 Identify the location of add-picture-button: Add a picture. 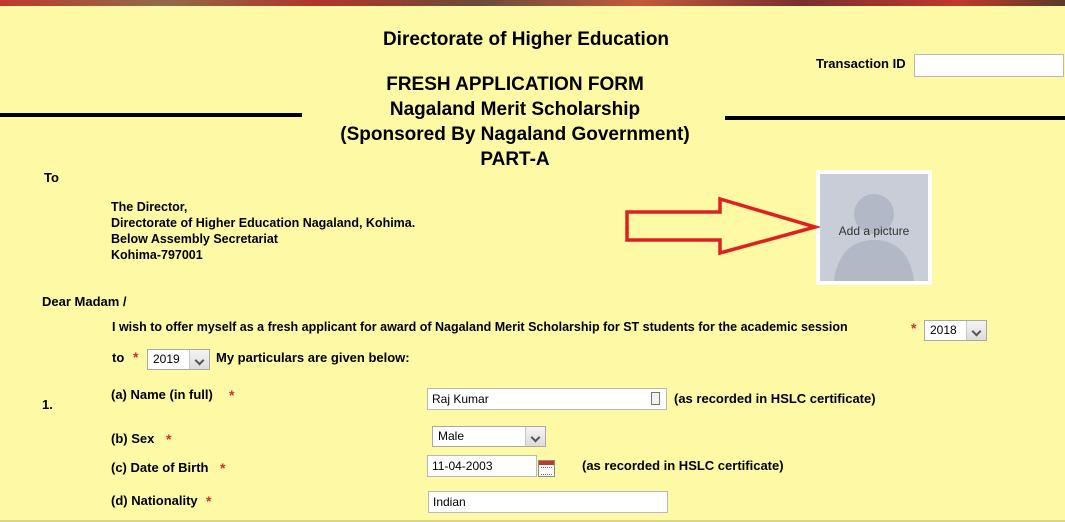
(874, 227).